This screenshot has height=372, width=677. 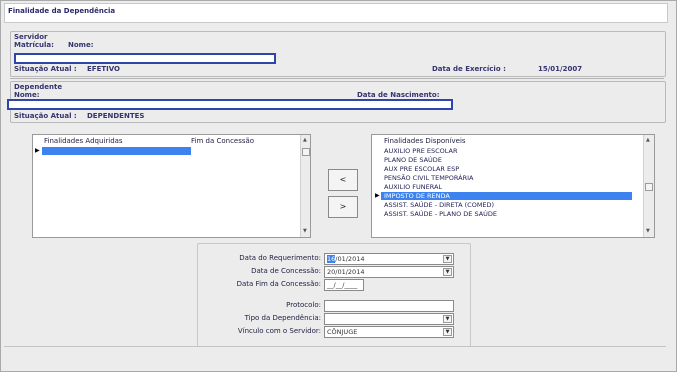 What do you see at coordinates (469, 69) in the screenshot?
I see `data-exercicio-label: Data de Exercício :` at bounding box center [469, 69].